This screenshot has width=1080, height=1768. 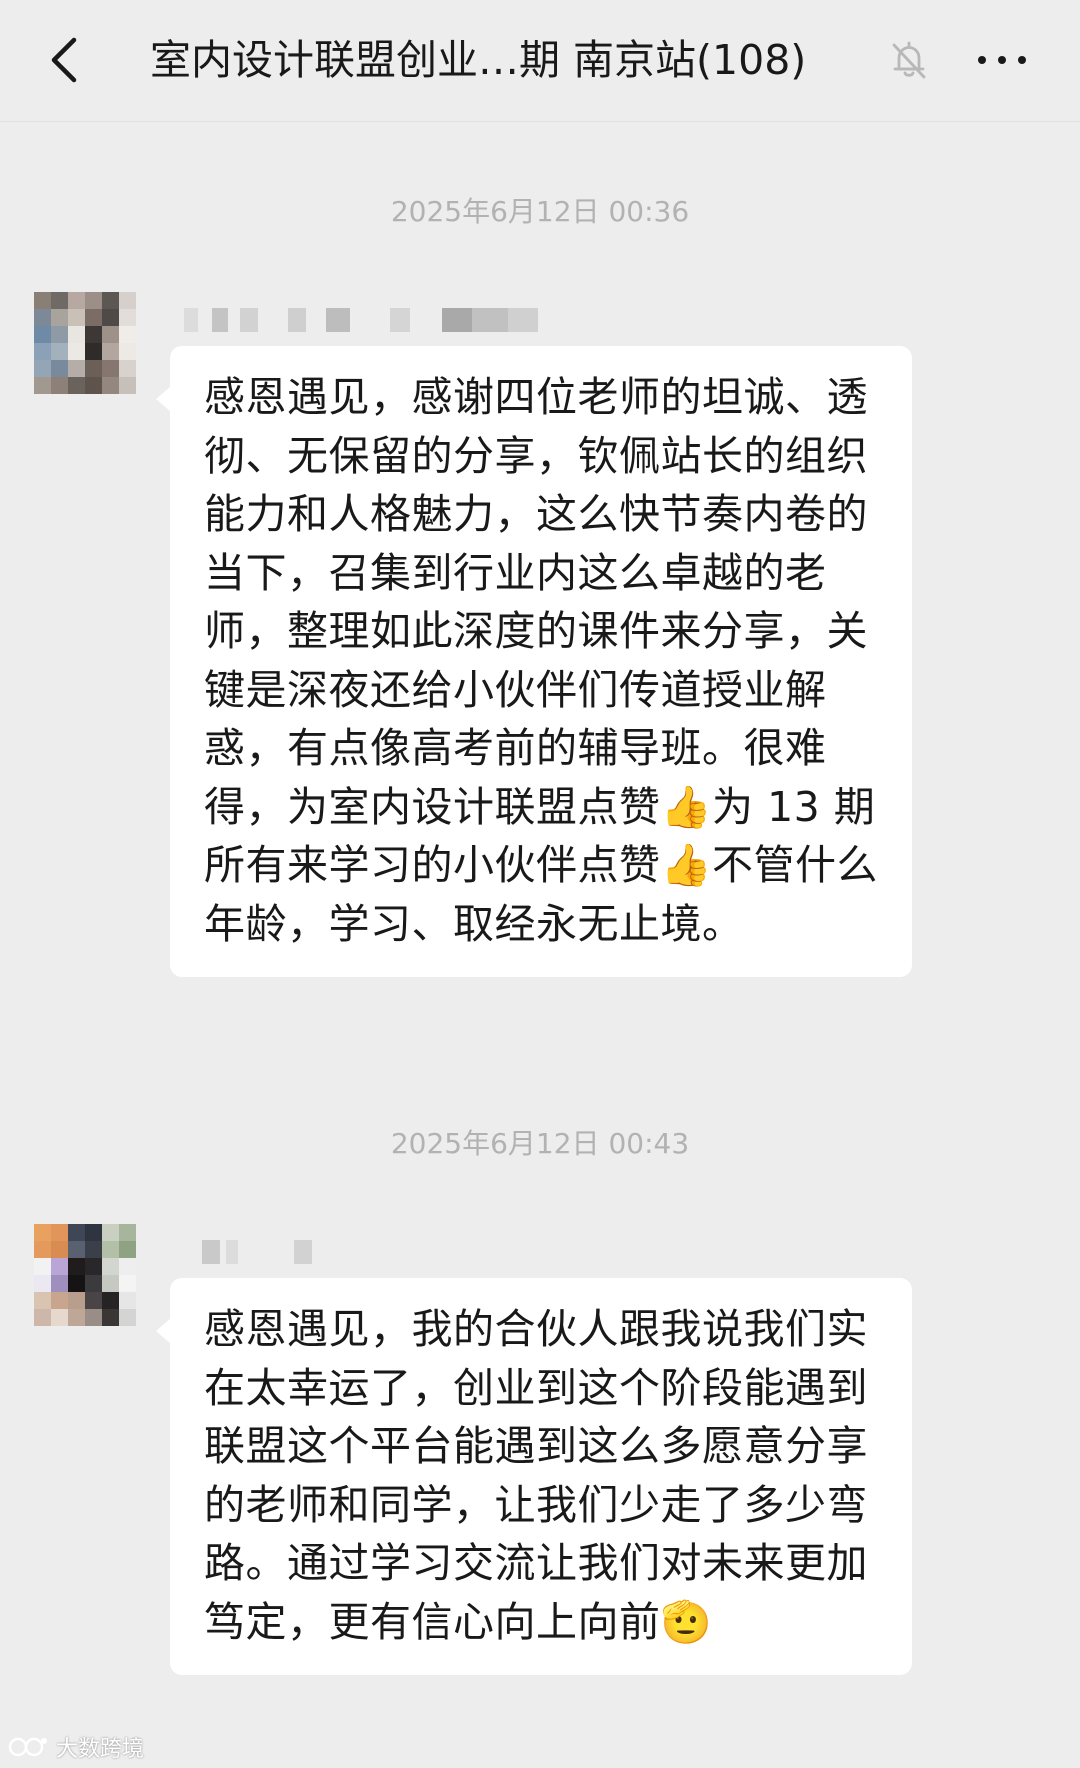 I want to click on chat-title: 室内设计联盟创业…期 南京站(108), so click(x=510, y=60).